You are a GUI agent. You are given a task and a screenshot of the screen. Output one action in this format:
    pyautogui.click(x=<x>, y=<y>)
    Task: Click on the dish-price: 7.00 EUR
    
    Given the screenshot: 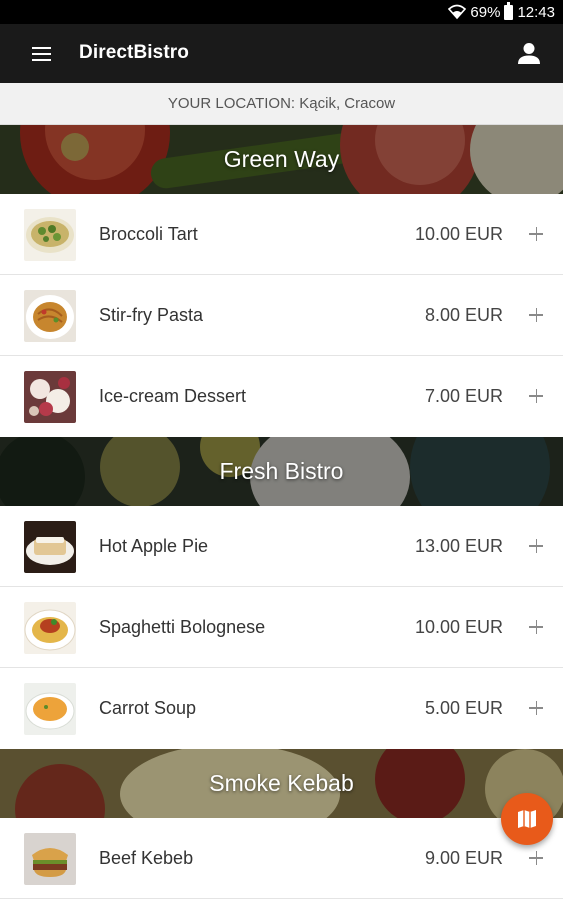 What is the action you would take?
    pyautogui.click(x=463, y=396)
    